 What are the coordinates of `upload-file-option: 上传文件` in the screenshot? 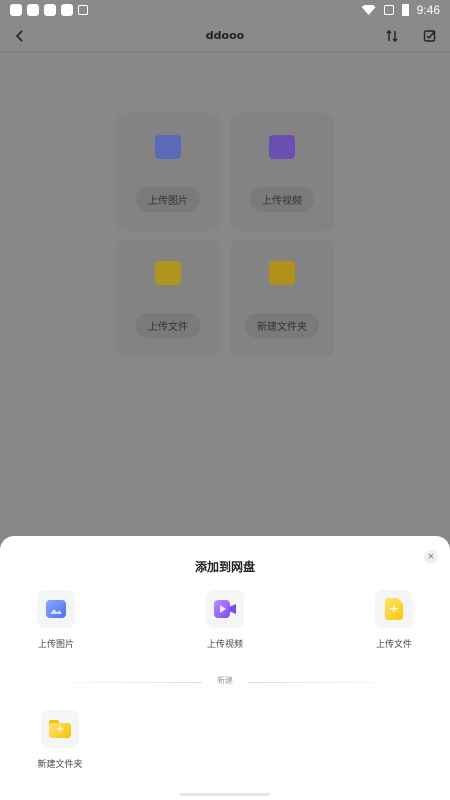 It's located at (394, 620).